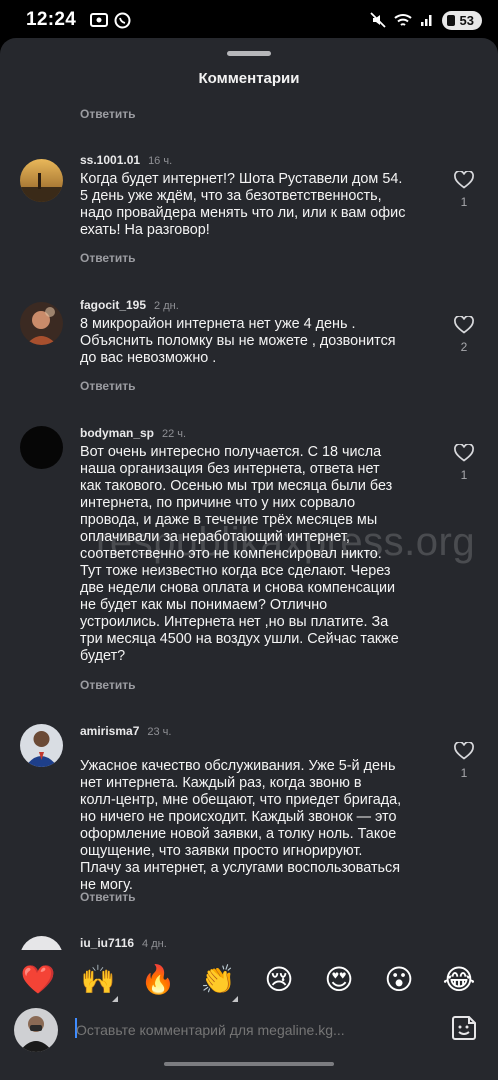 The width and height of the screenshot is (498, 1080). Describe the element at coordinates (107, 943) in the screenshot. I see `comment-username: iu_iu7116` at that location.